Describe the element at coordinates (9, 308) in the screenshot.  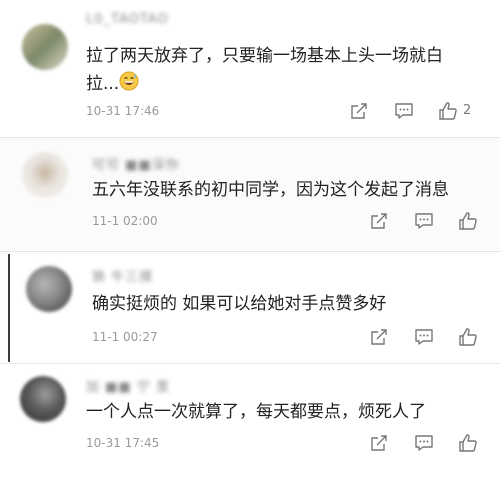
I see `highlight-bar` at that location.